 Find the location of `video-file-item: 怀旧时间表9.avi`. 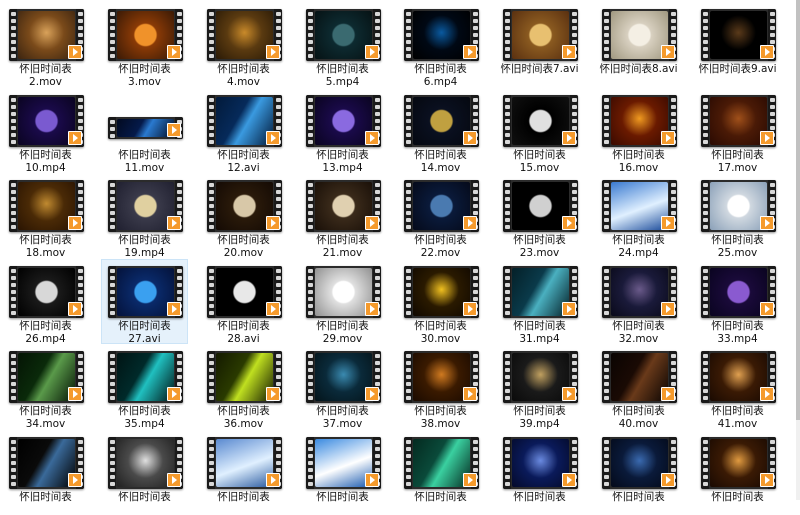

video-file-item: 怀旧时间表9.avi is located at coordinates (737, 44).